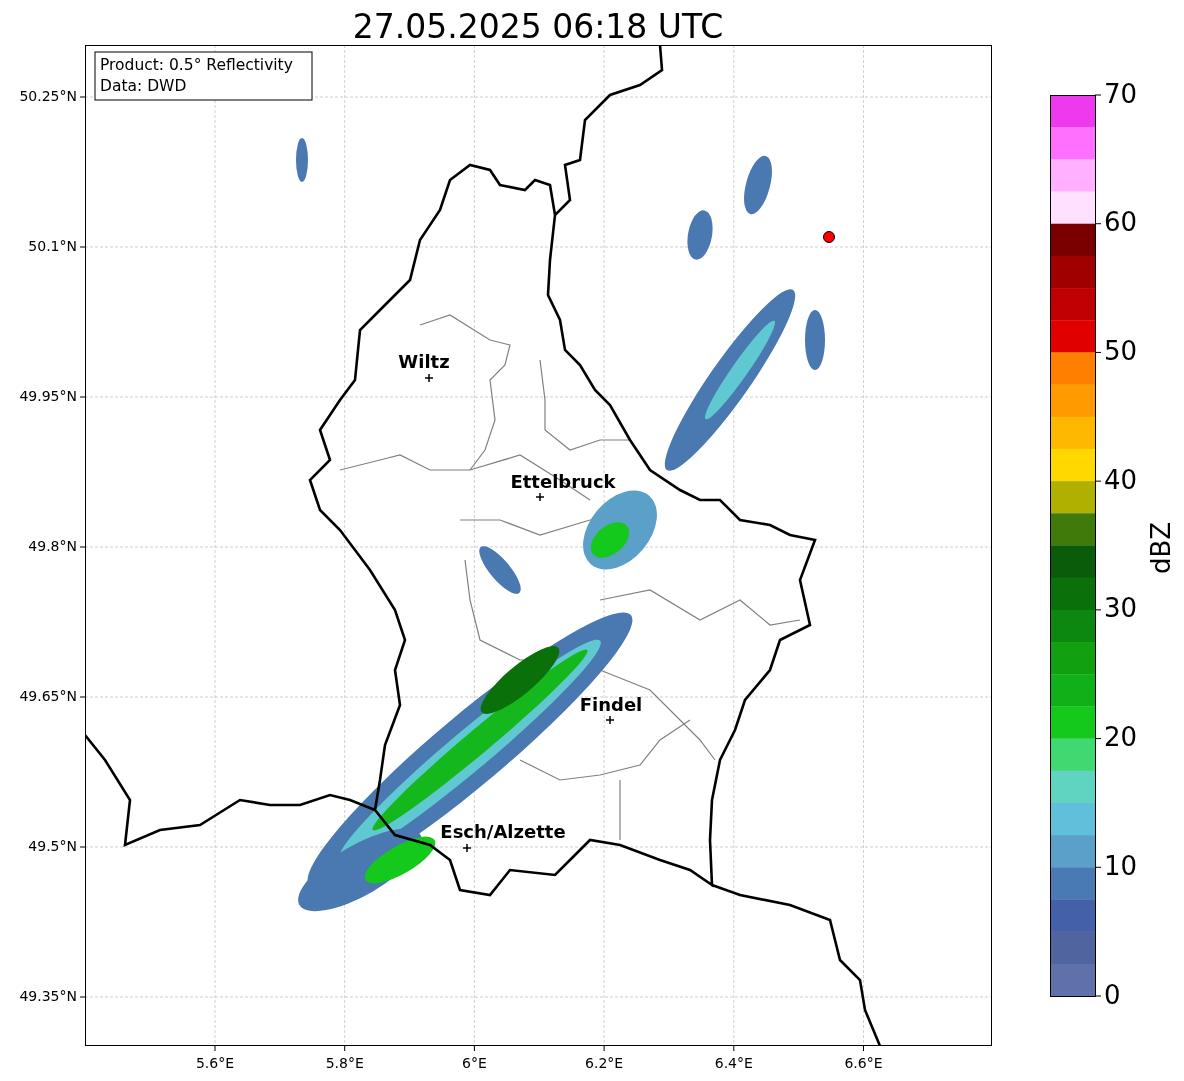 The image size is (1184, 1081). I want to click on longitude-label: 6.4°E, so click(733, 1063).